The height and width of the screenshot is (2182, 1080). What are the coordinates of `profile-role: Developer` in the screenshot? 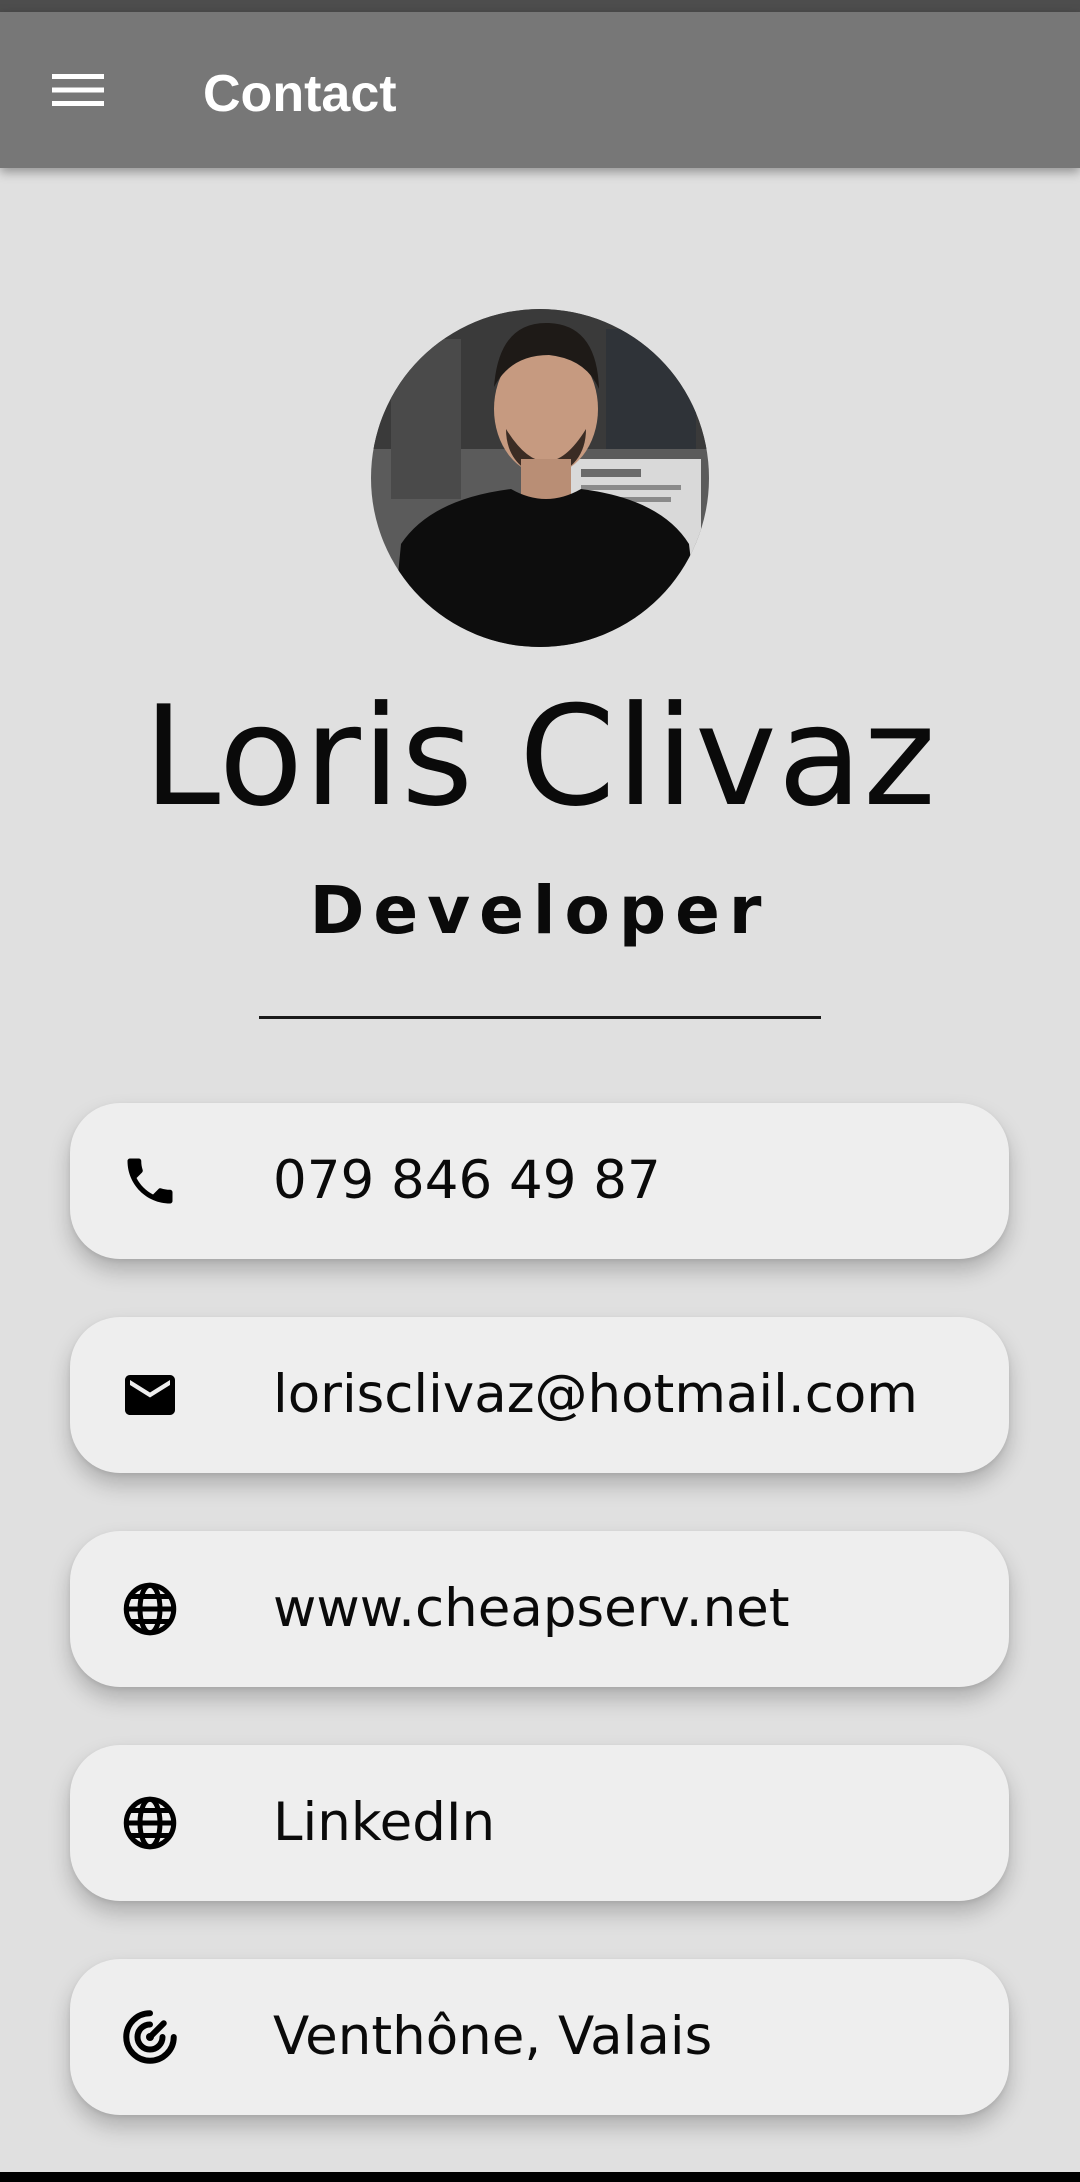 It's located at (540, 910).